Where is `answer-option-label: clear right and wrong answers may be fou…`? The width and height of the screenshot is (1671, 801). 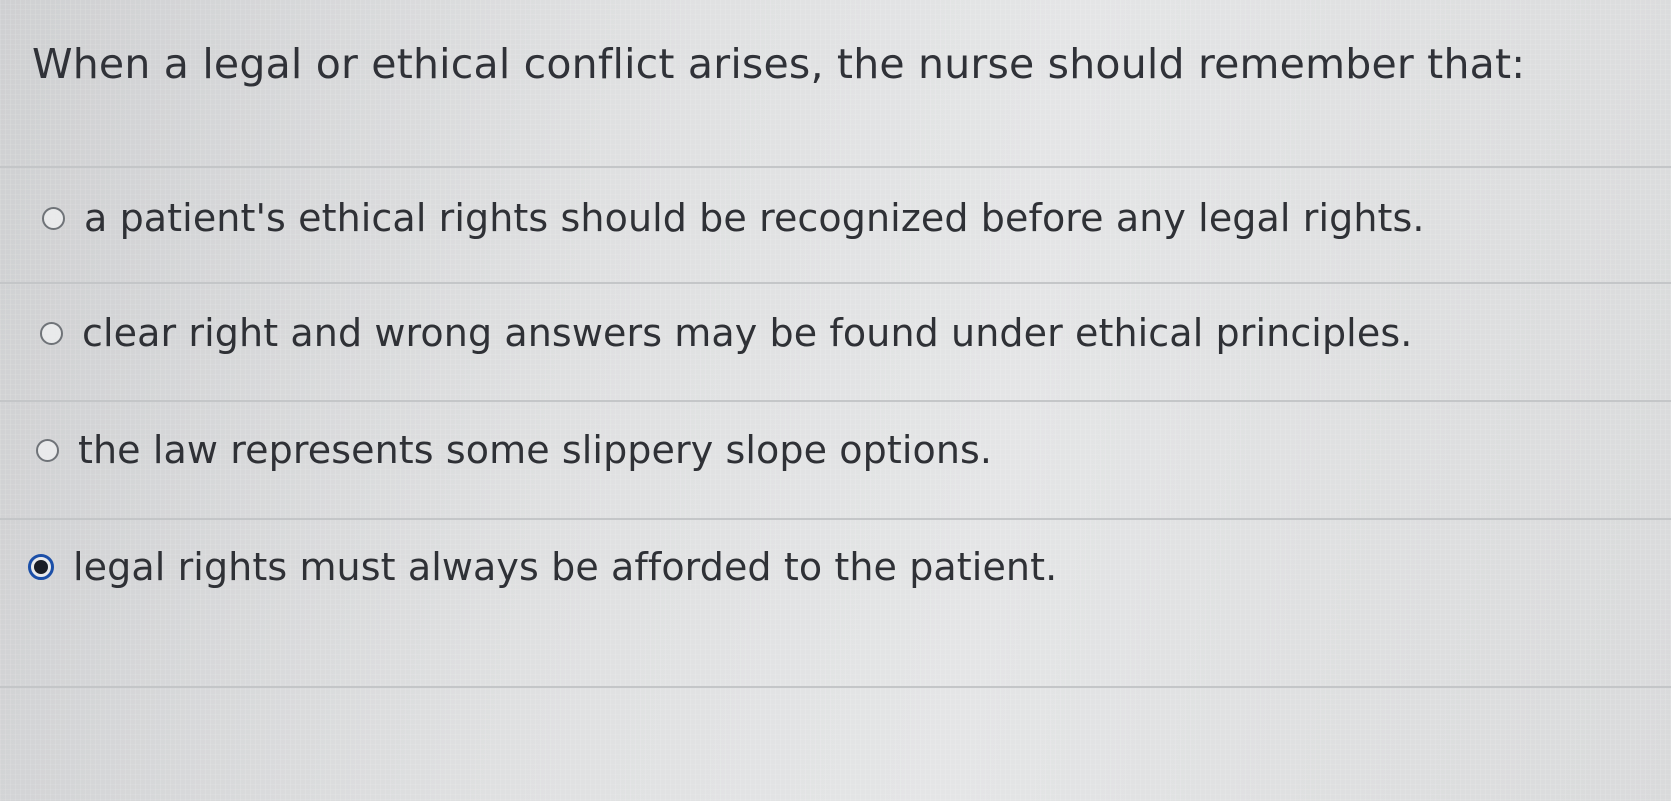 answer-option-label: clear right and wrong answers may be fou… is located at coordinates (747, 333).